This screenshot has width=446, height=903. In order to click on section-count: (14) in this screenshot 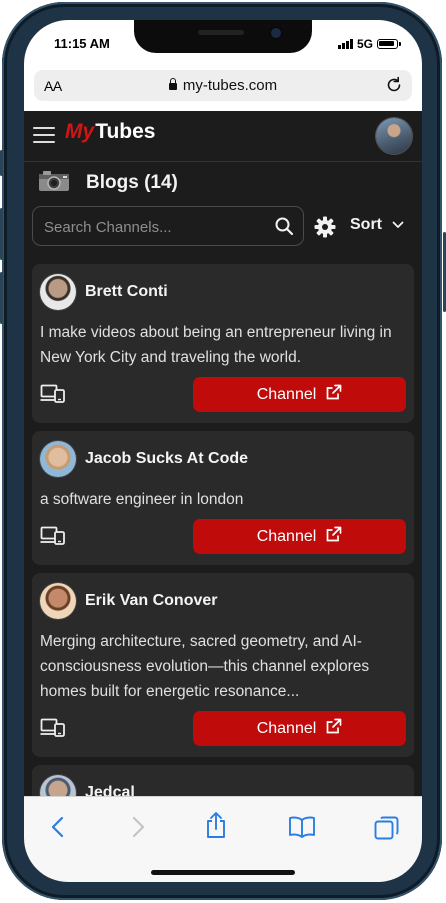, I will do `click(161, 182)`.